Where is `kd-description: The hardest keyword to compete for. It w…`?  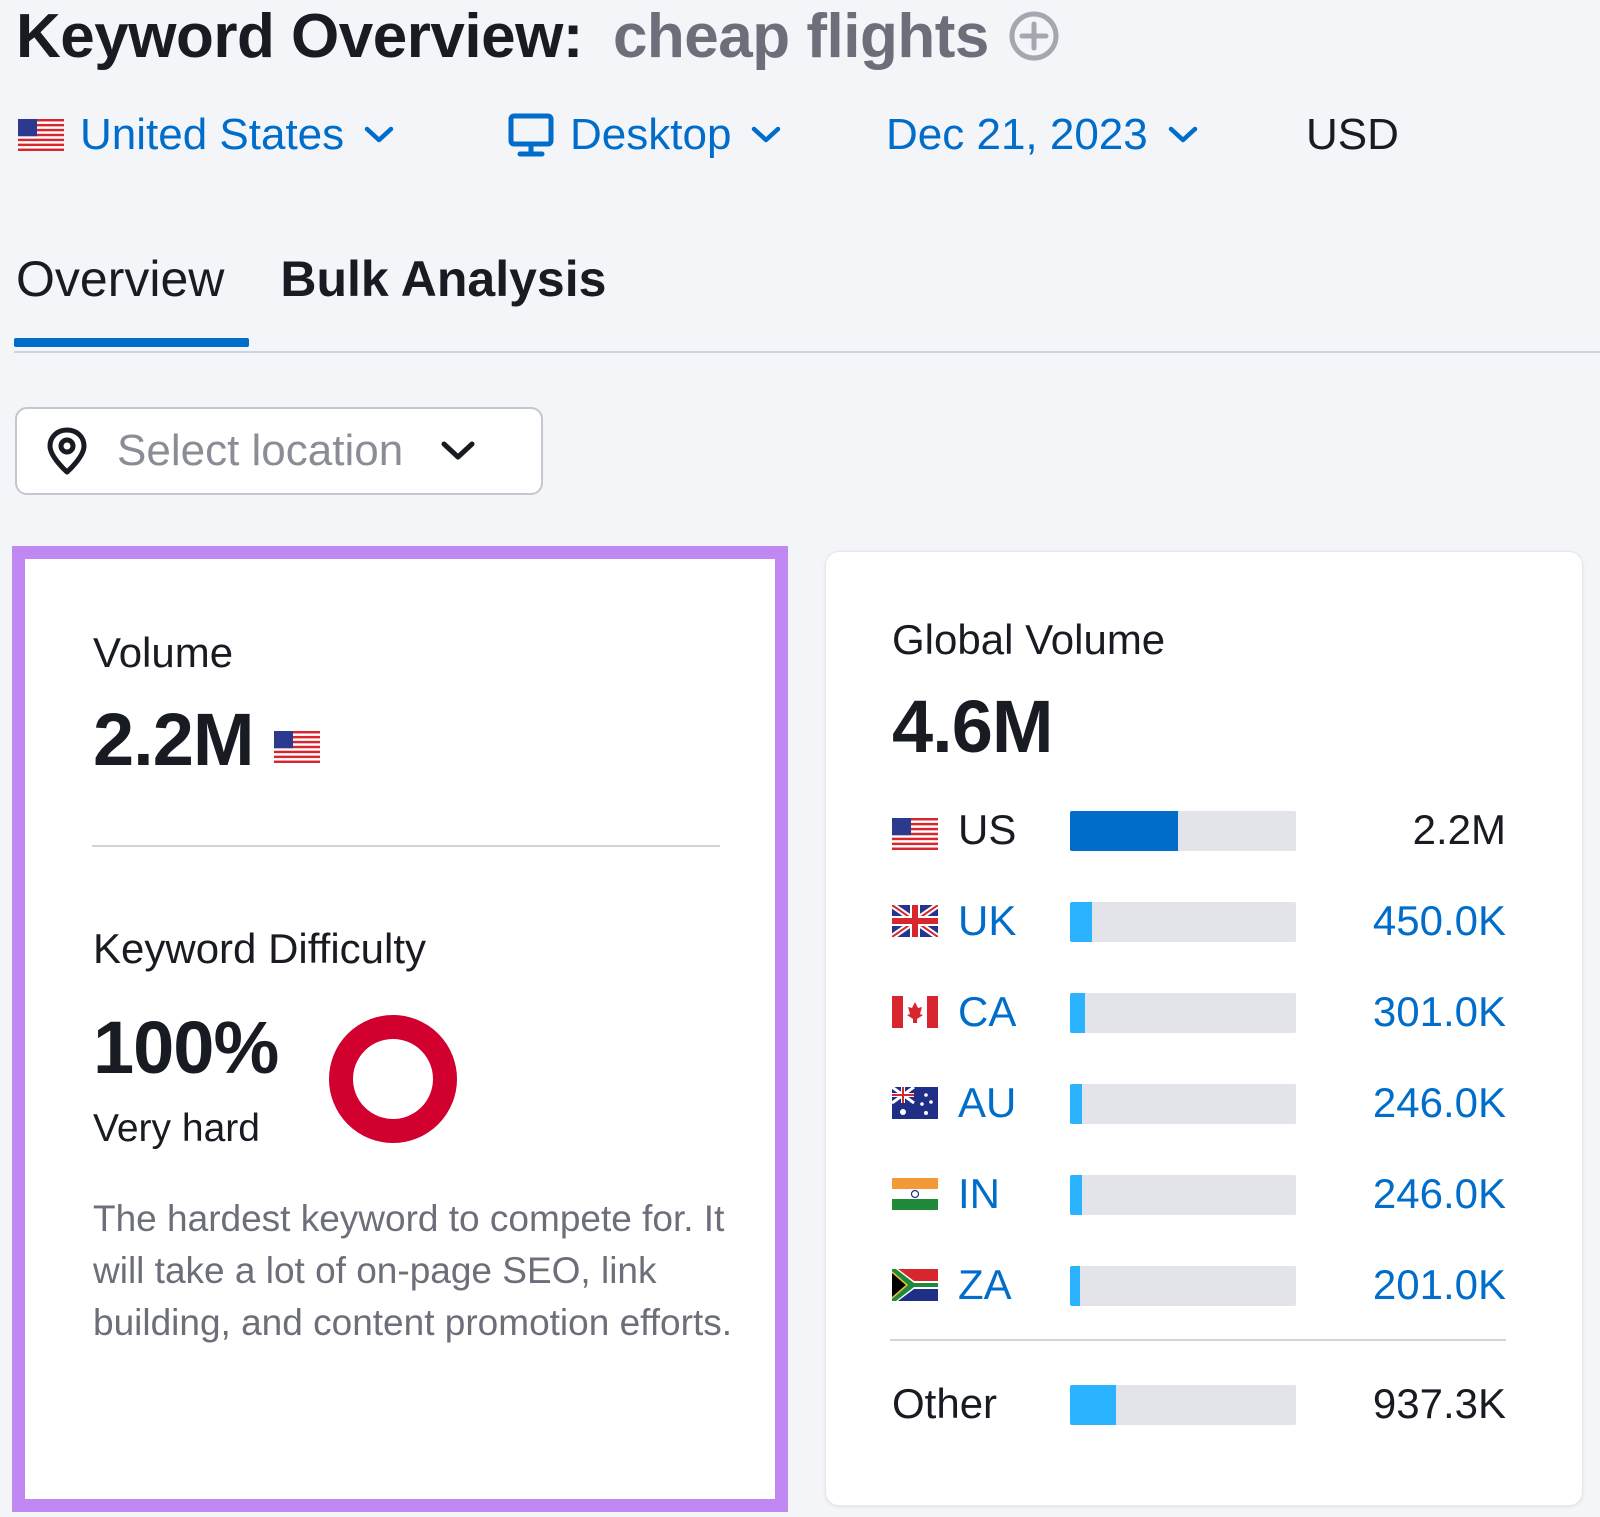
kd-description: The hardest keyword to compete for. It w… is located at coordinates (413, 1270).